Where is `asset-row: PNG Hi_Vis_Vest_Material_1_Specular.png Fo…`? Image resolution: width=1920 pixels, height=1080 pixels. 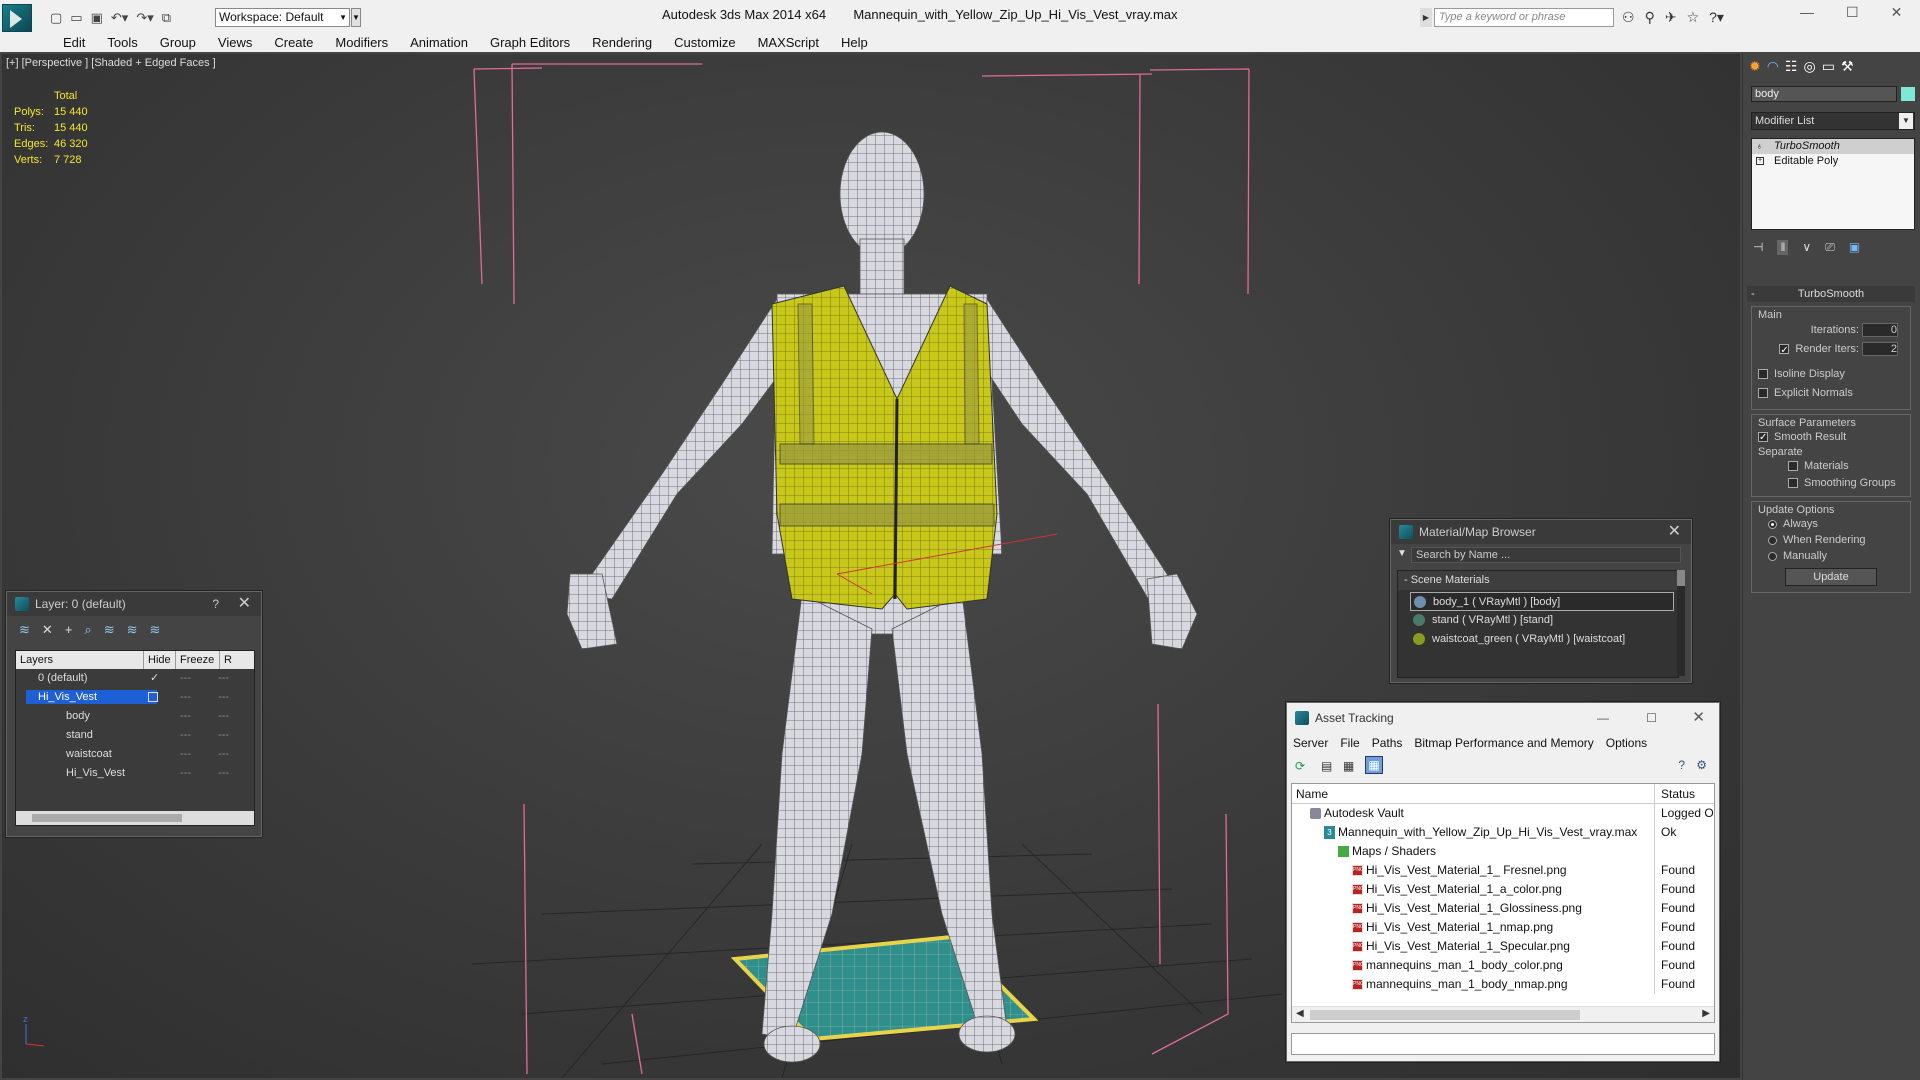 asset-row: PNG Hi_Vis_Vest_Material_1_Specular.png Fo… is located at coordinates (1503, 946).